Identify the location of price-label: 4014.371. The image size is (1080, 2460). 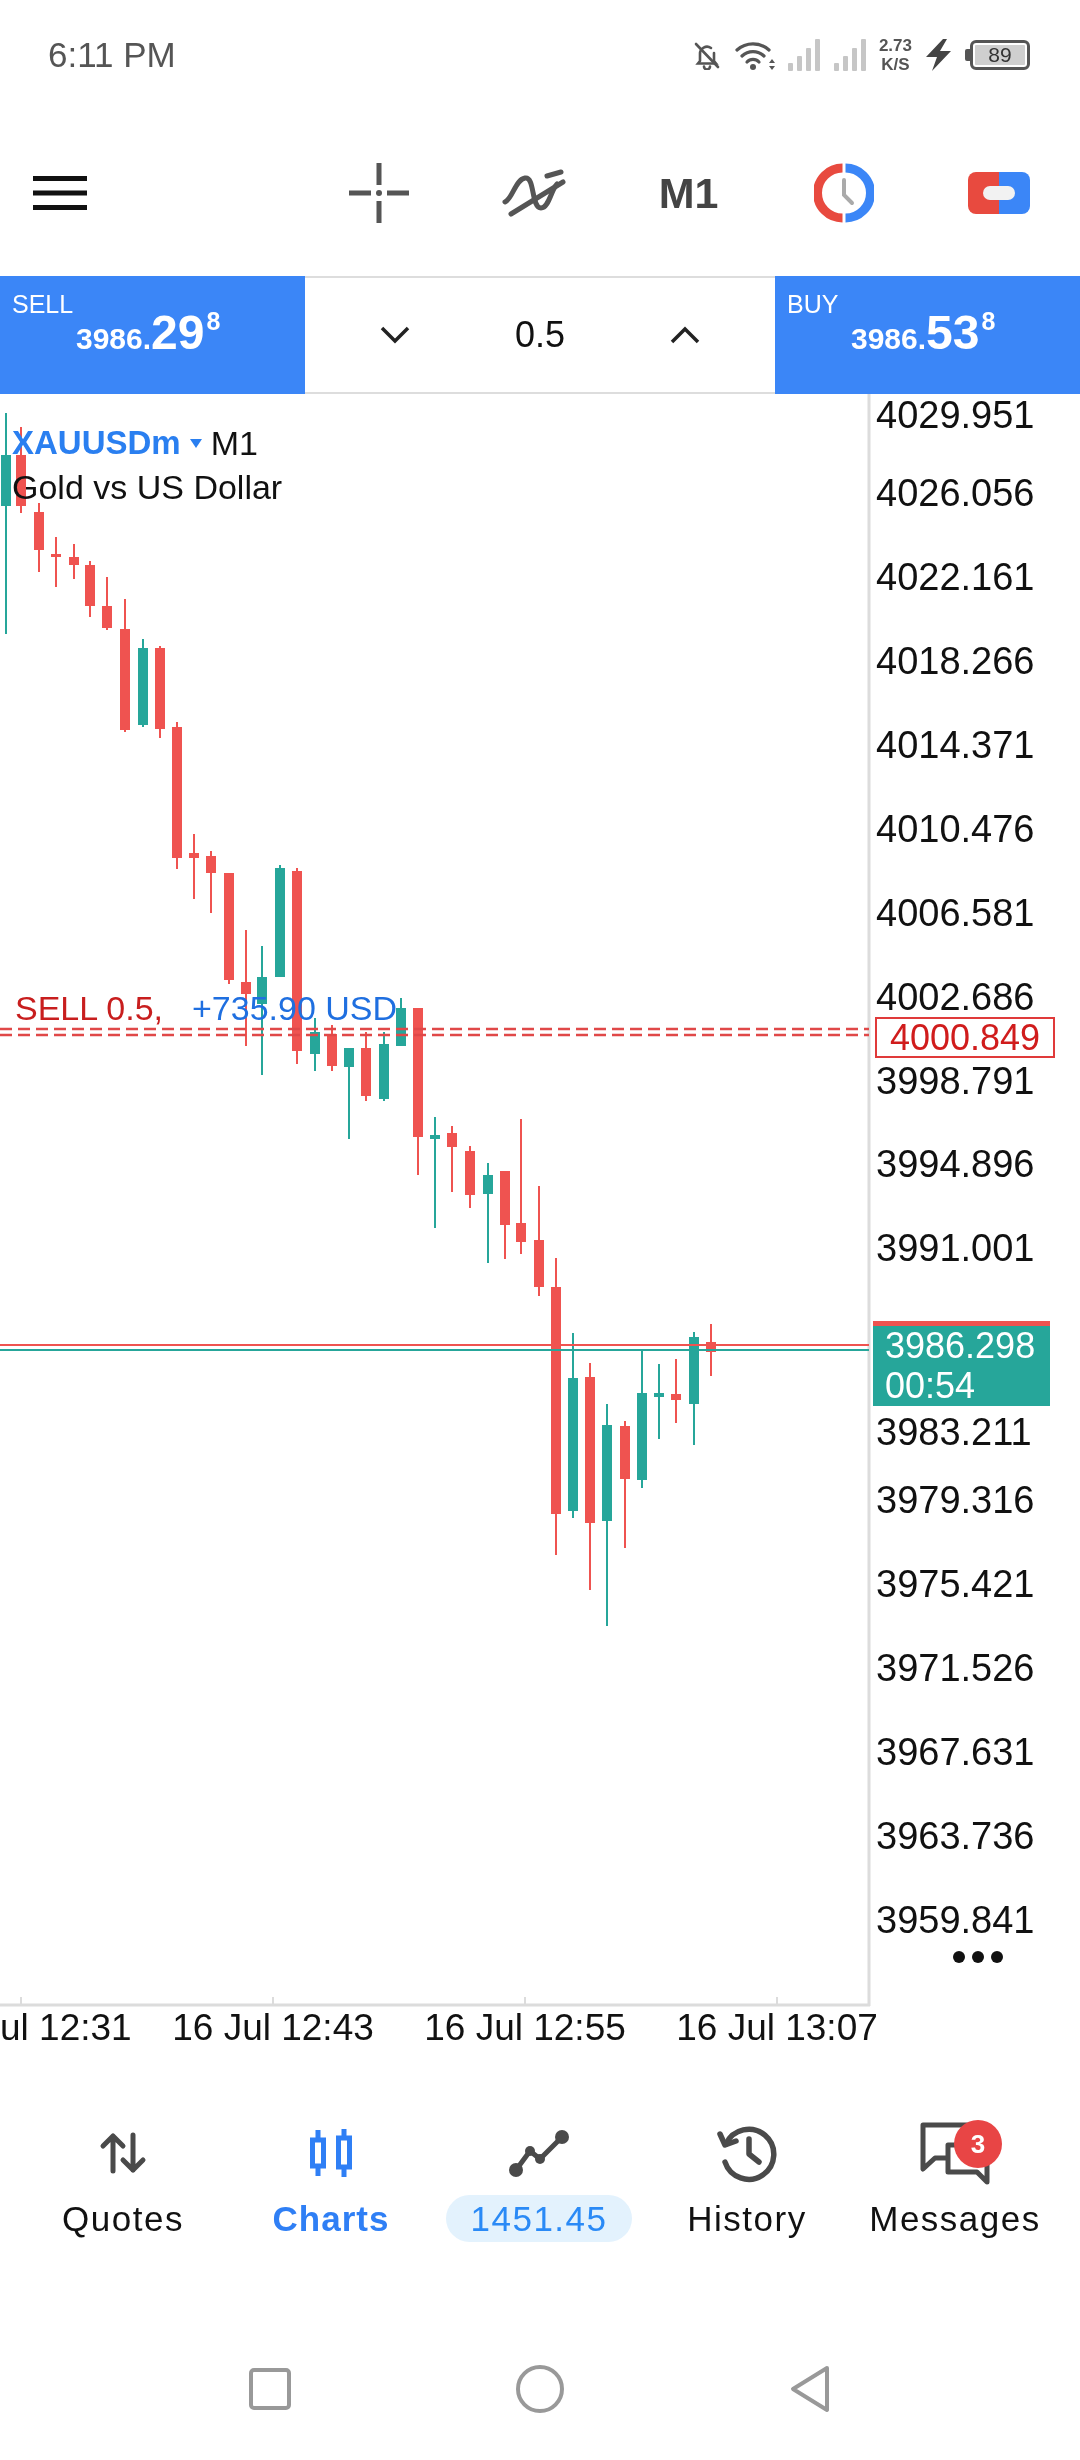
(955, 744).